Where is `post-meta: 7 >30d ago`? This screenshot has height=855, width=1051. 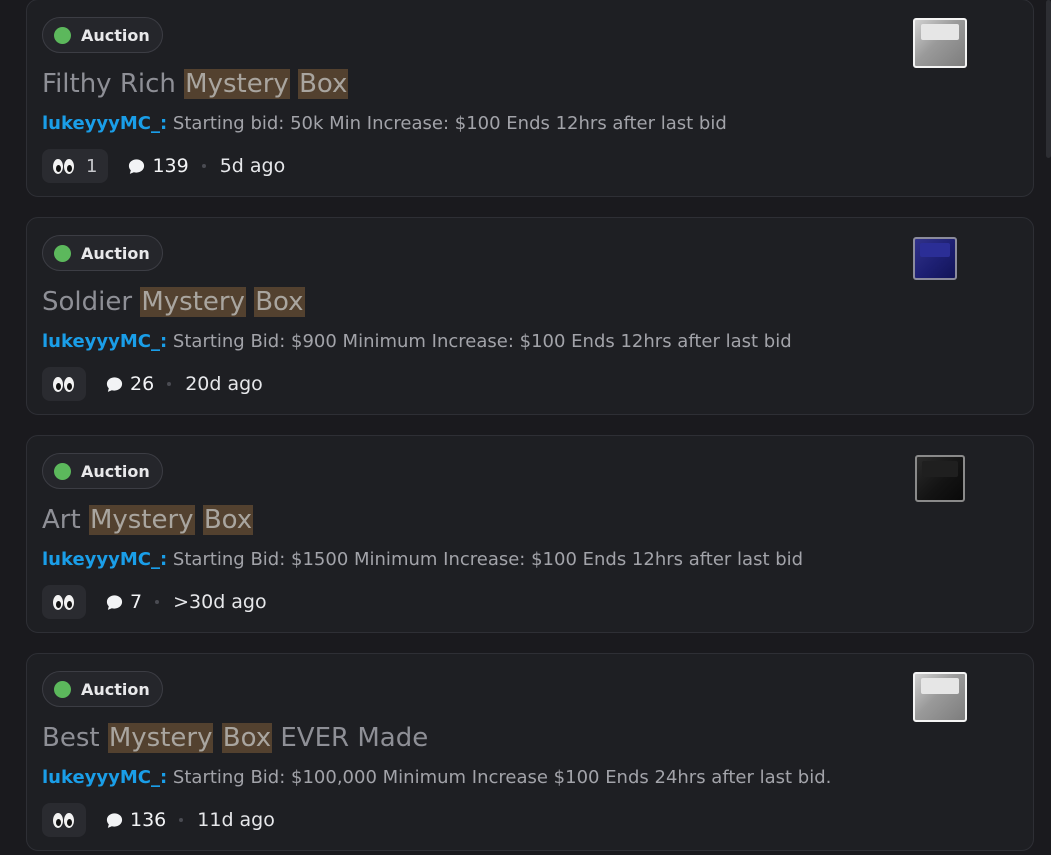 post-meta: 7 >30d ago is located at coordinates (154, 602).